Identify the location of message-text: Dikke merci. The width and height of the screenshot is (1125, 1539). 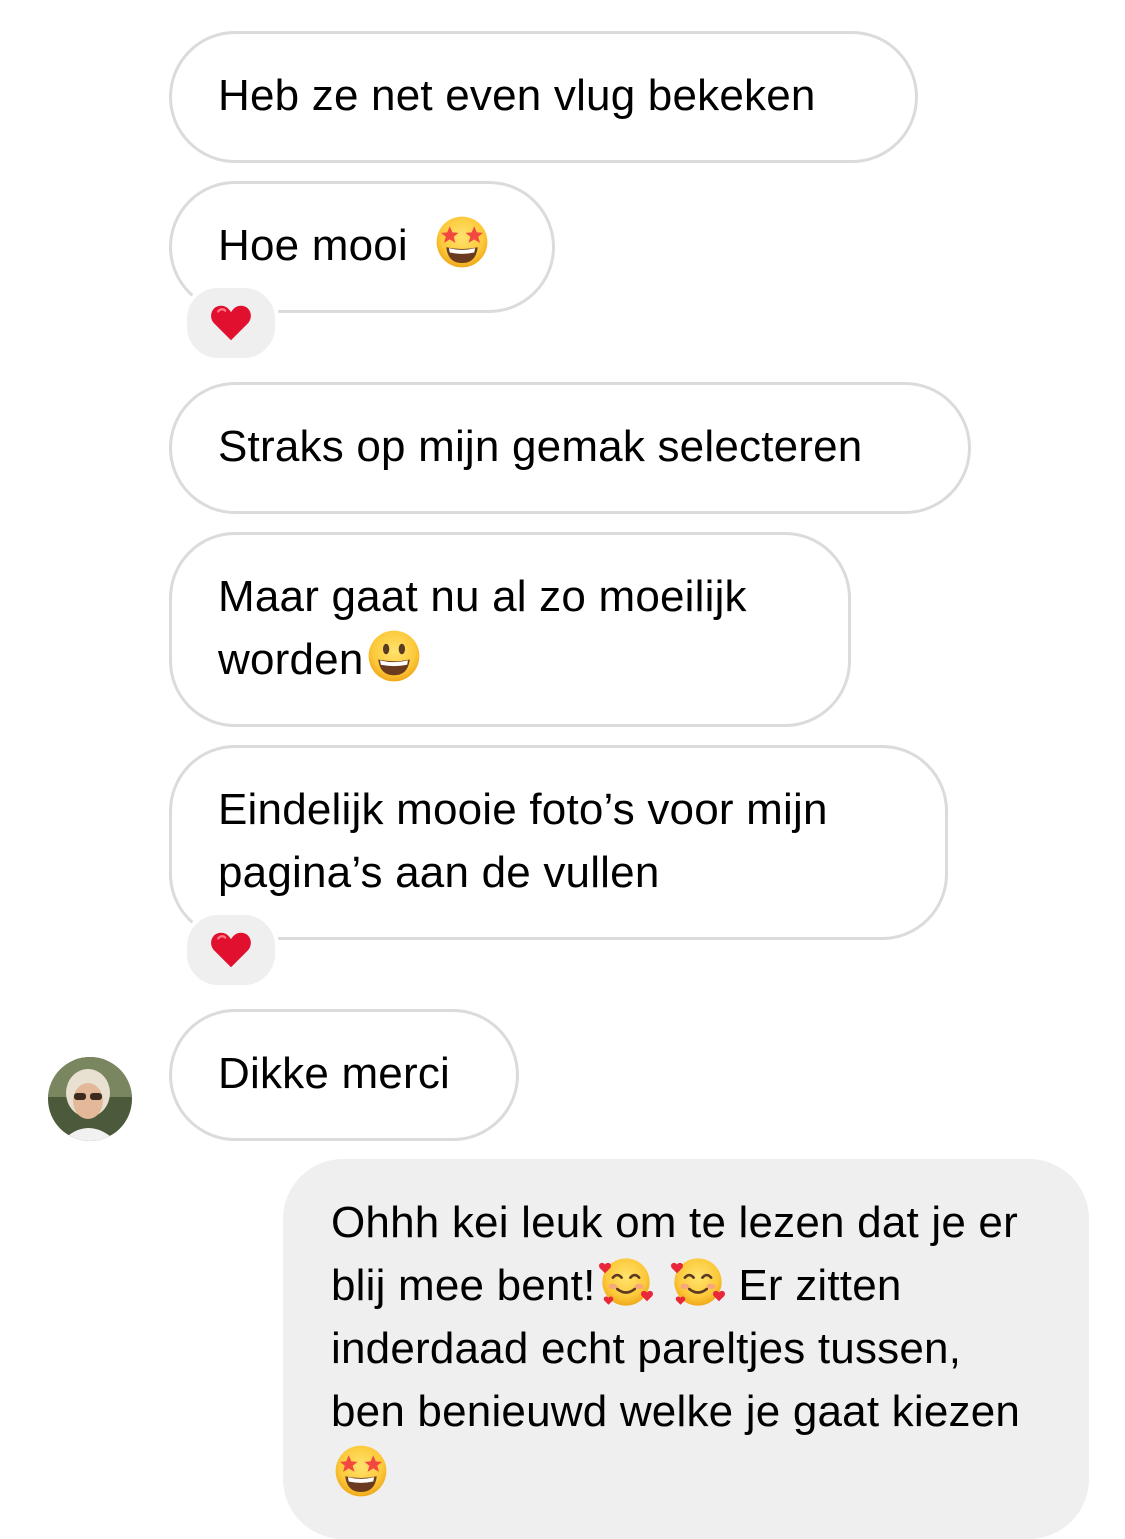
(334, 1073).